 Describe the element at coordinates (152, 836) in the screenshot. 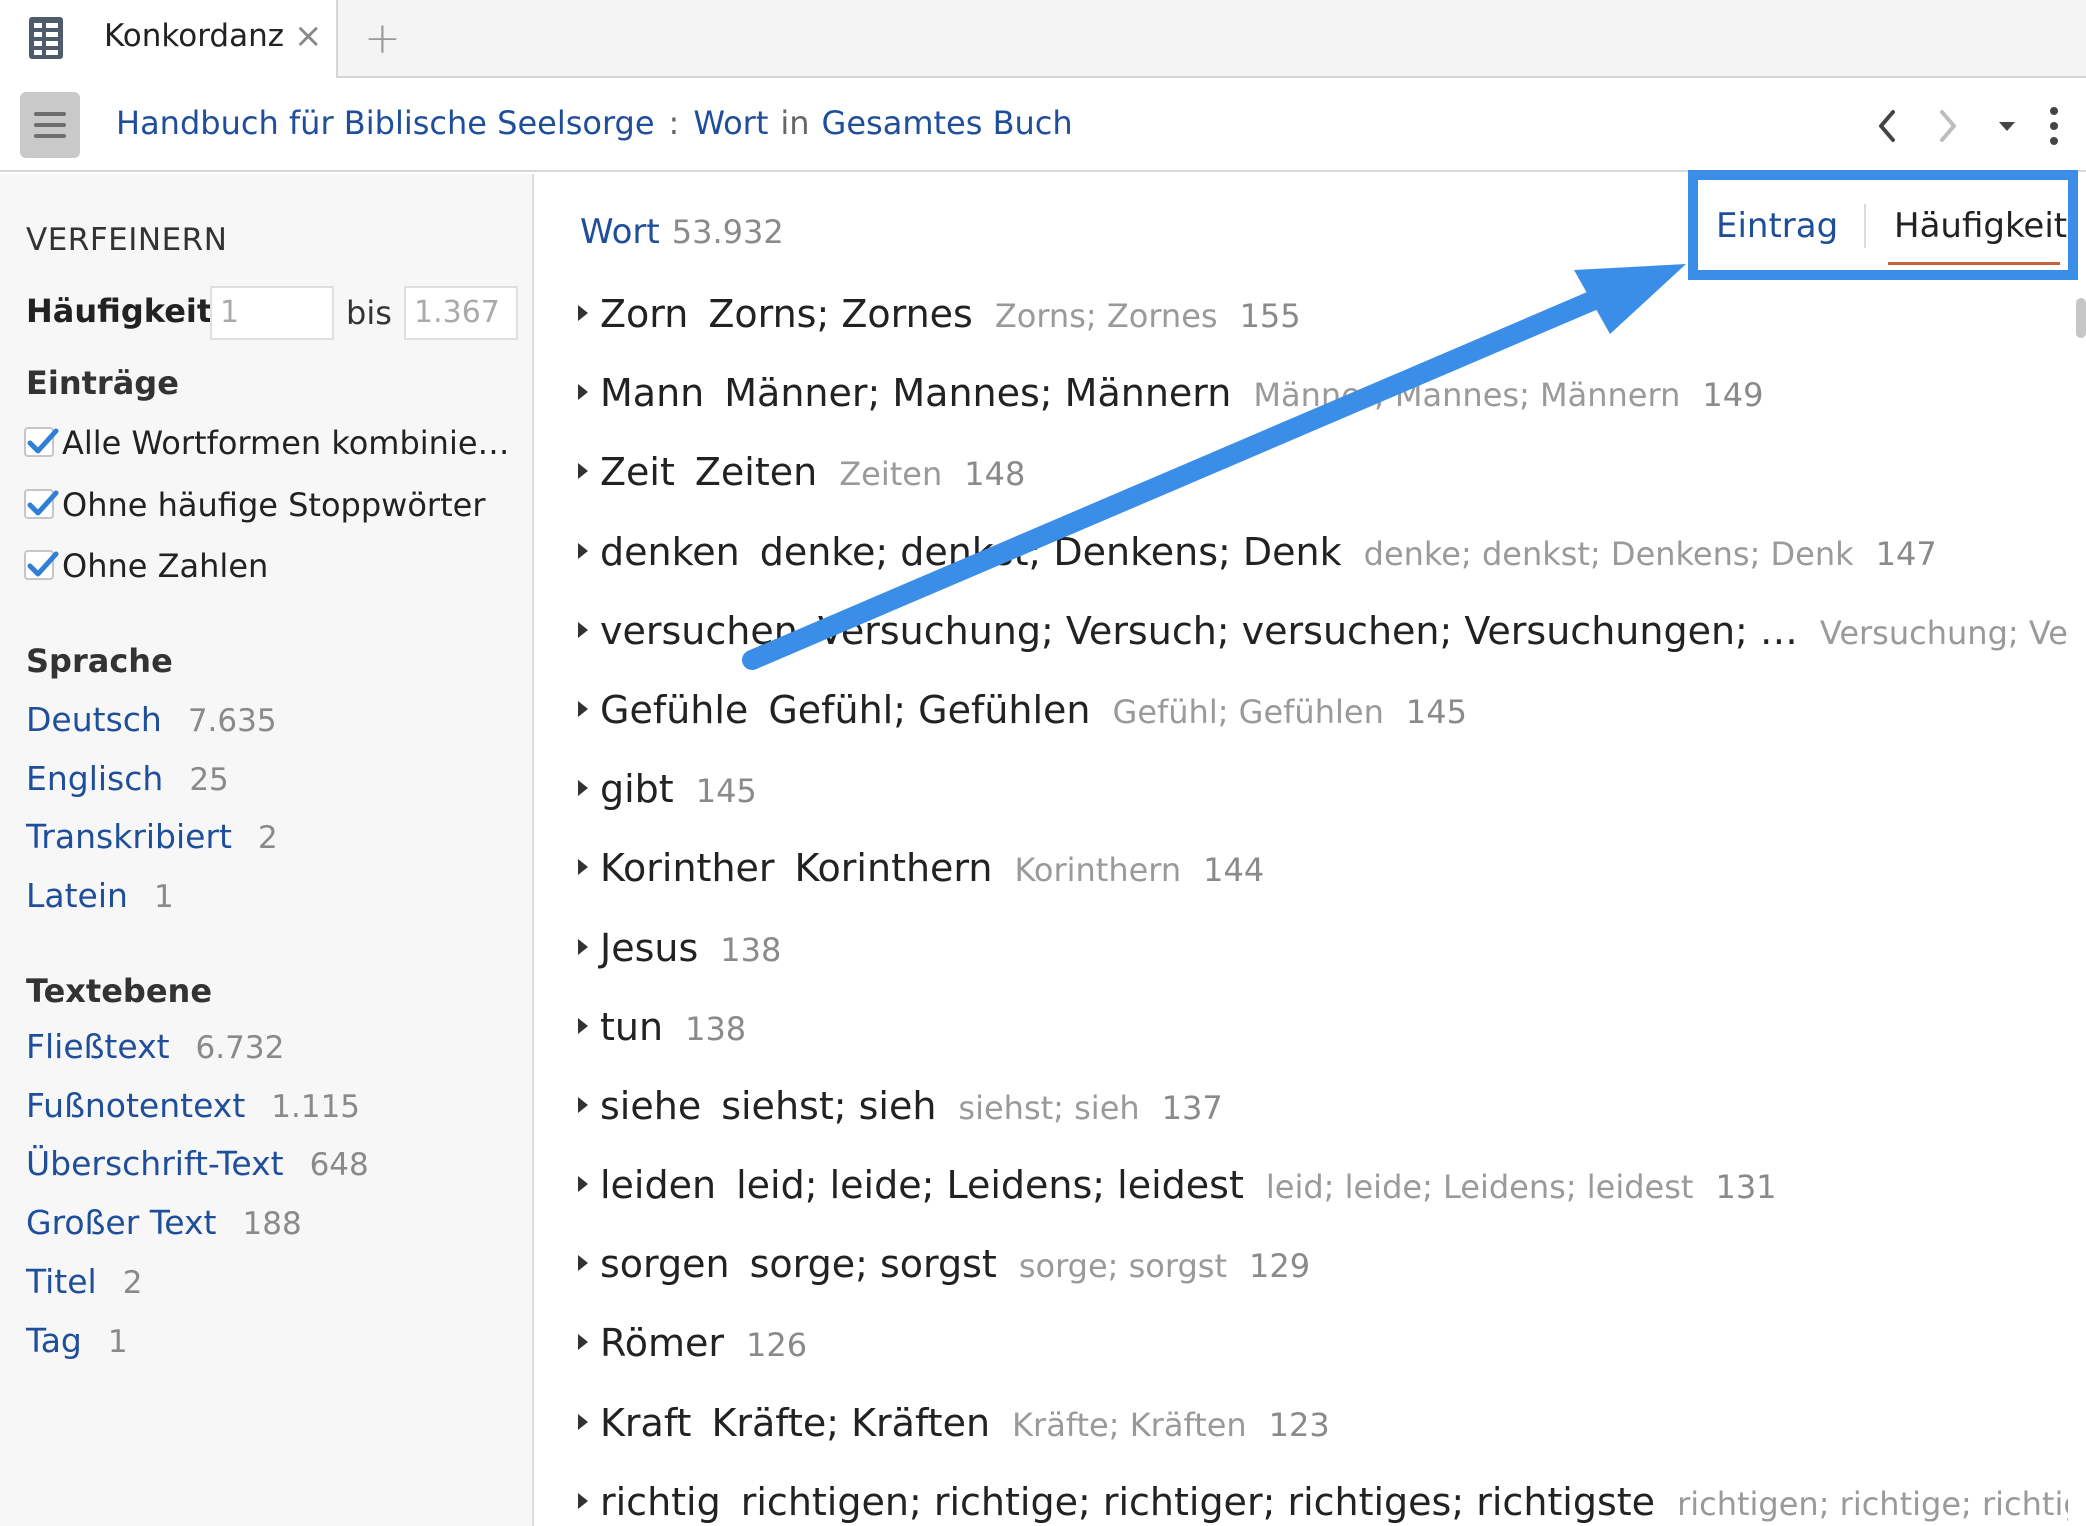

I see `facet-language-transkribiert: Transkribiert 2` at that location.